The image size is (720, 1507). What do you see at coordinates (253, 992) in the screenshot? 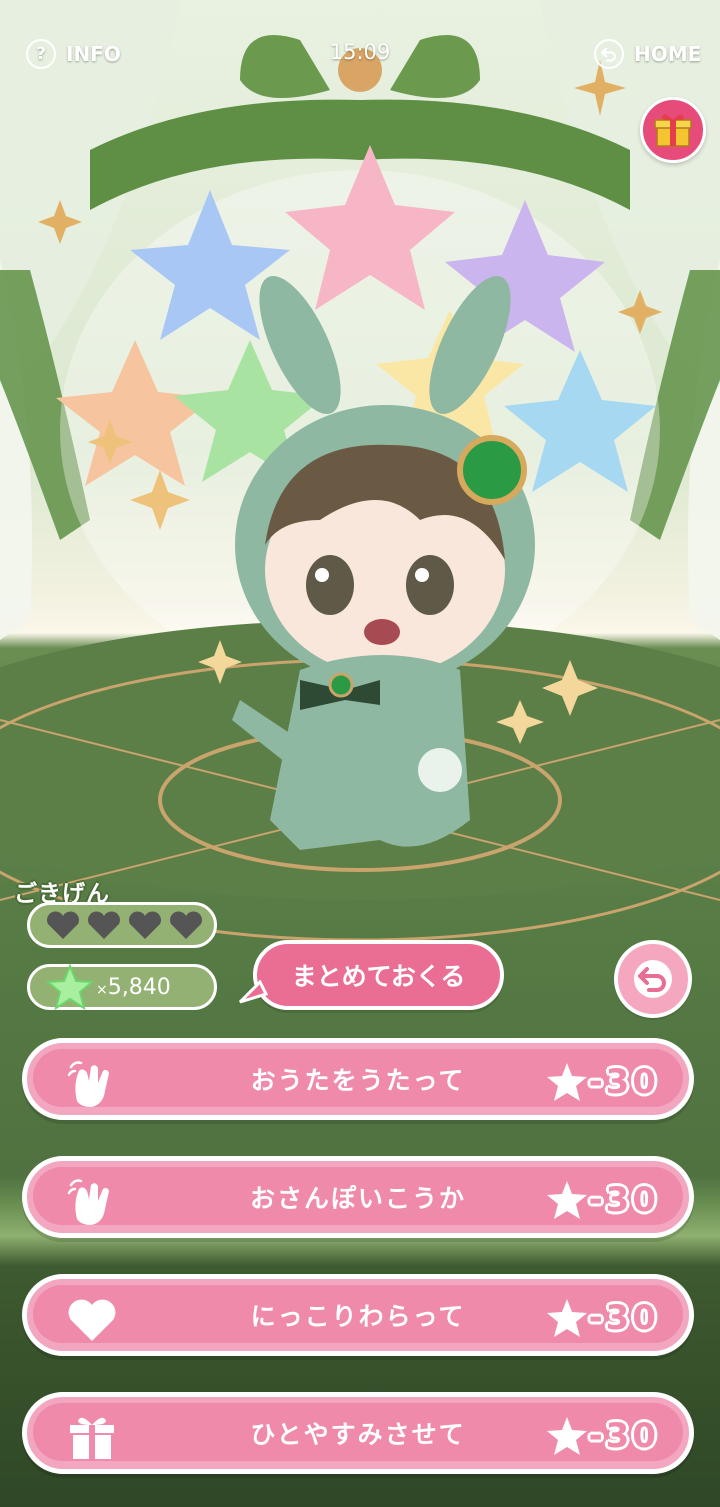
I see `speech-tail` at bounding box center [253, 992].